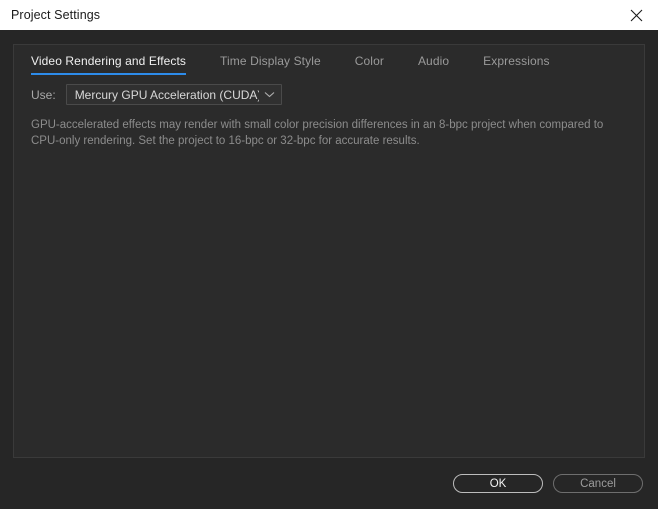 This screenshot has height=509, width=658. Describe the element at coordinates (329, 15) in the screenshot. I see `window-titlebar: Project Settings` at that location.